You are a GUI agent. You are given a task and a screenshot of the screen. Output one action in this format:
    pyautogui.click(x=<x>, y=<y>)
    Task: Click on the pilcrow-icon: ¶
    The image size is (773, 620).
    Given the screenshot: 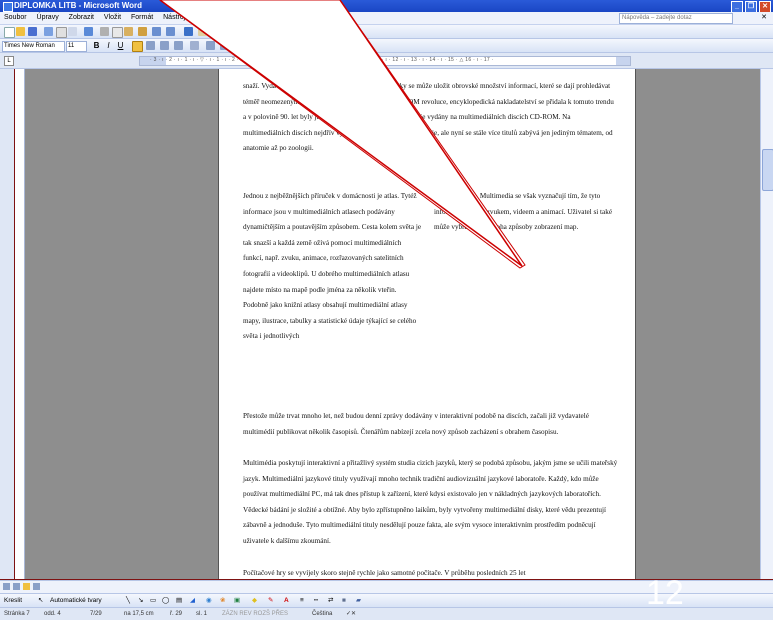 What is the action you would take?
    pyautogui.click(x=300, y=31)
    